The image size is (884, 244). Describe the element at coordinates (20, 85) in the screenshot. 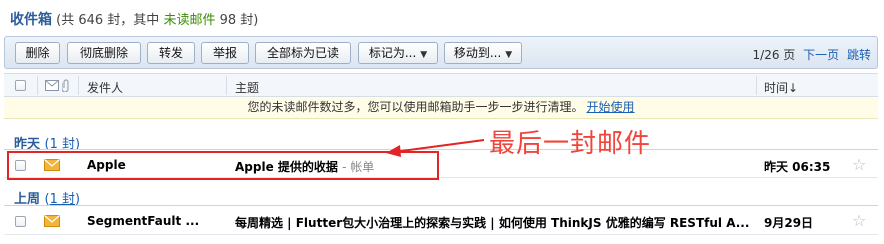

I see `select-all-checkbox` at that location.